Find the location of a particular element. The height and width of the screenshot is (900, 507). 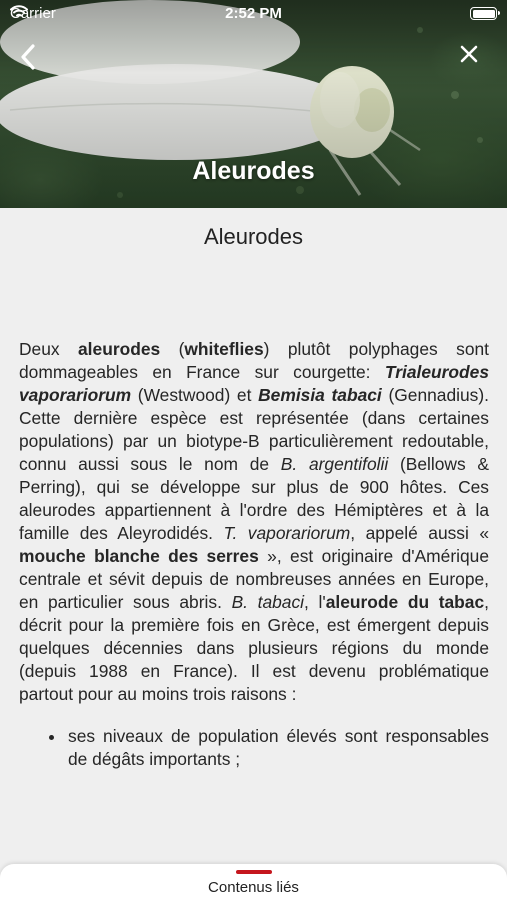

close-button is located at coordinates (475, 60).